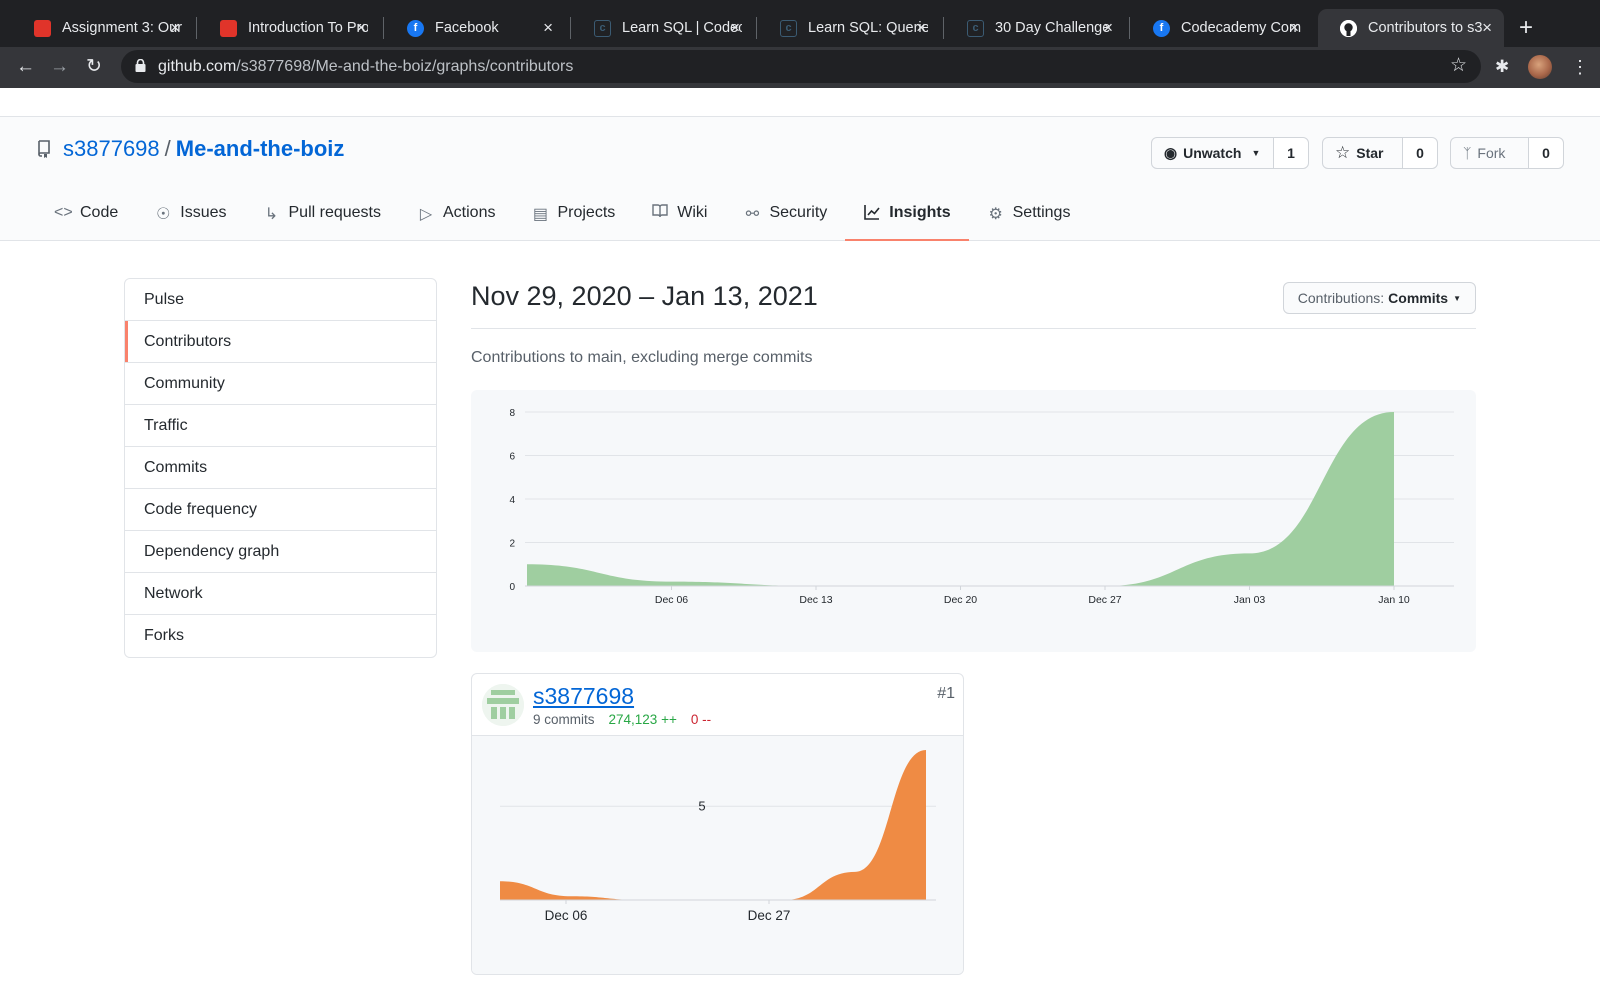 This screenshot has height=1000, width=1600. What do you see at coordinates (280, 300) in the screenshot?
I see `sidebar-item-pulse: Pulse` at bounding box center [280, 300].